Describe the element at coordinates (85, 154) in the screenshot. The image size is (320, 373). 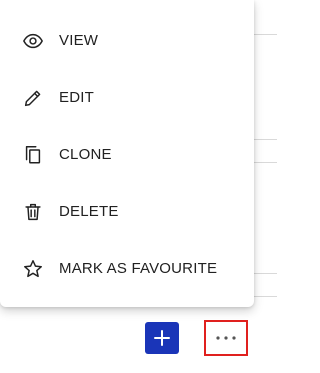
I see `menu-item-label: CLONE` at that location.